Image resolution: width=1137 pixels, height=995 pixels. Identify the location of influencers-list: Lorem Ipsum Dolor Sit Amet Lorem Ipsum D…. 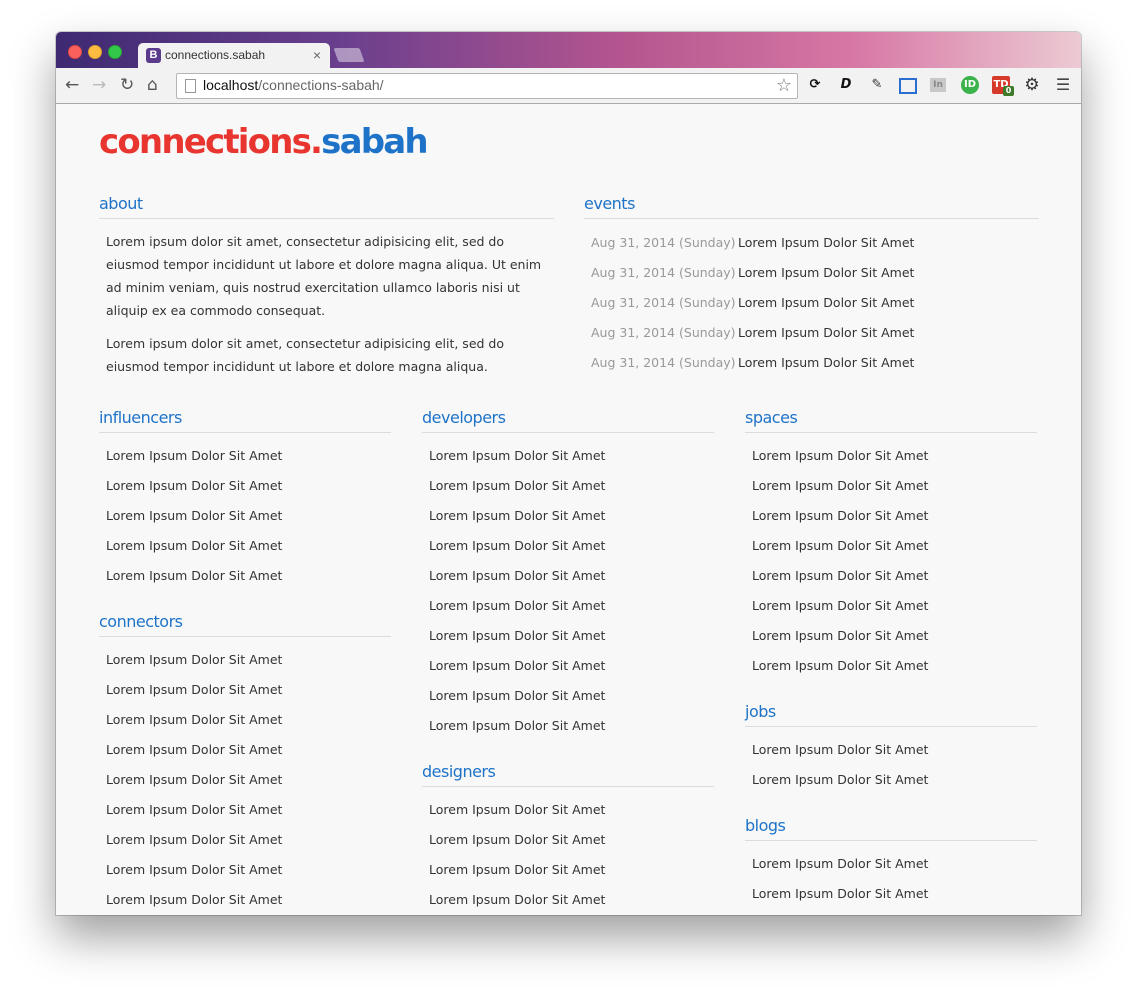
(245, 515).